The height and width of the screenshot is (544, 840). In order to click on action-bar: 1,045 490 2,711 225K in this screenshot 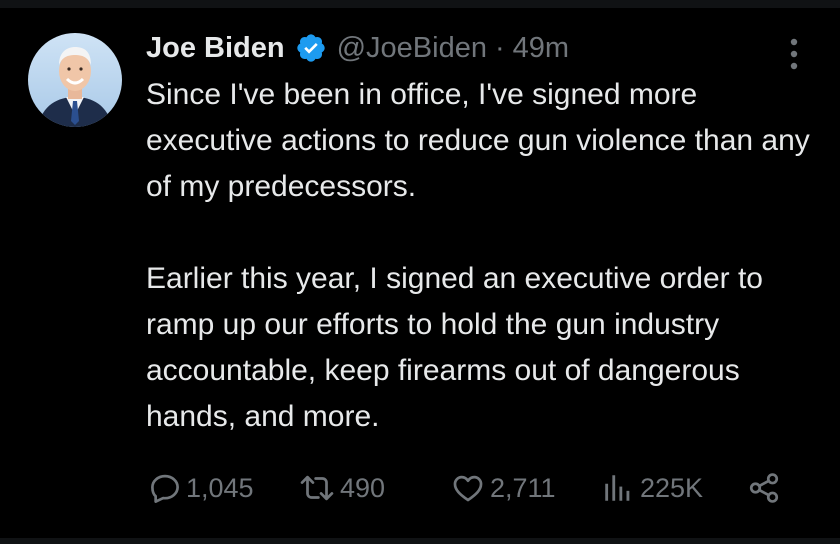, I will do `click(420, 488)`.